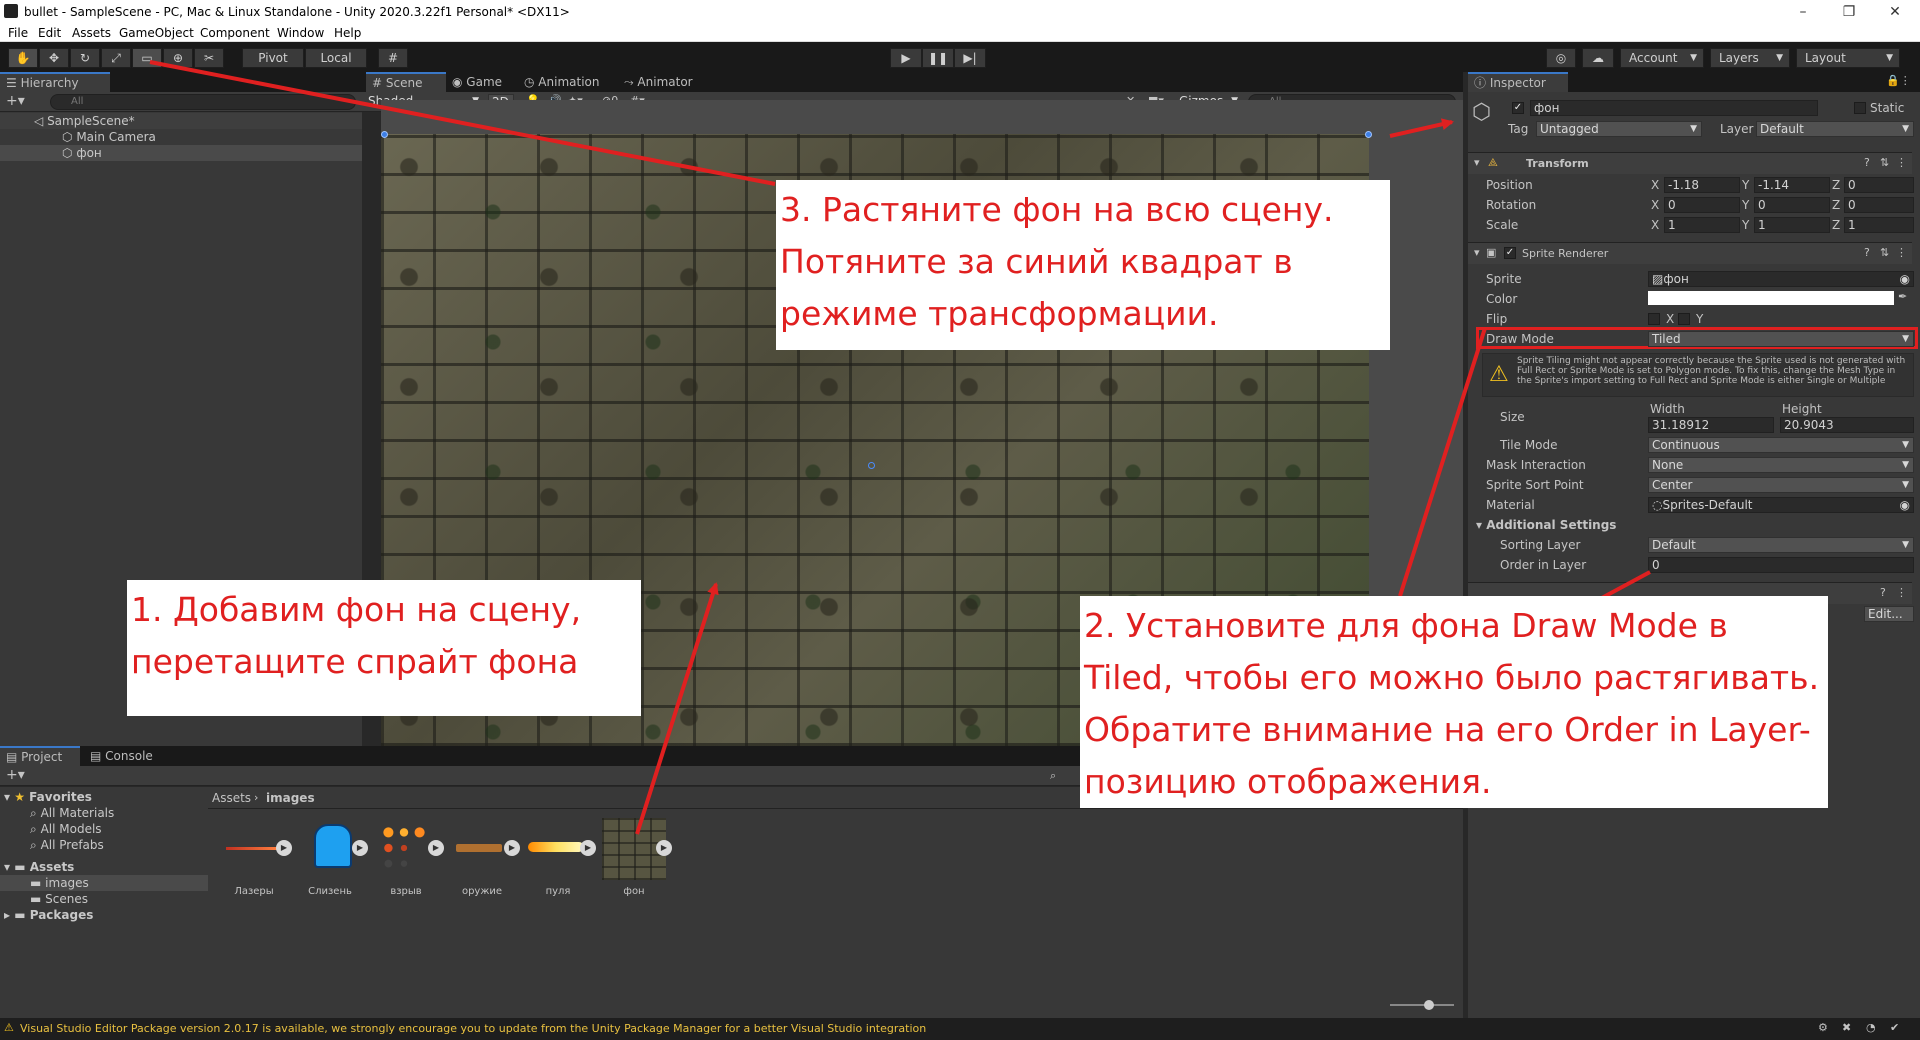  What do you see at coordinates (409, 849) in the screenshot?
I see `asset-vzryv: ▶` at bounding box center [409, 849].